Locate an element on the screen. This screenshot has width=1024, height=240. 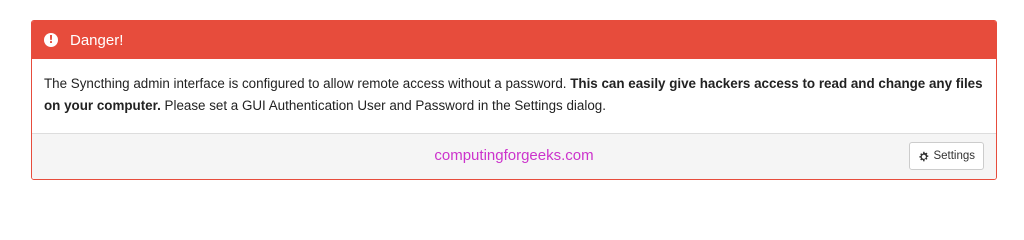
panel-heading: ! Danger! is located at coordinates (514, 40).